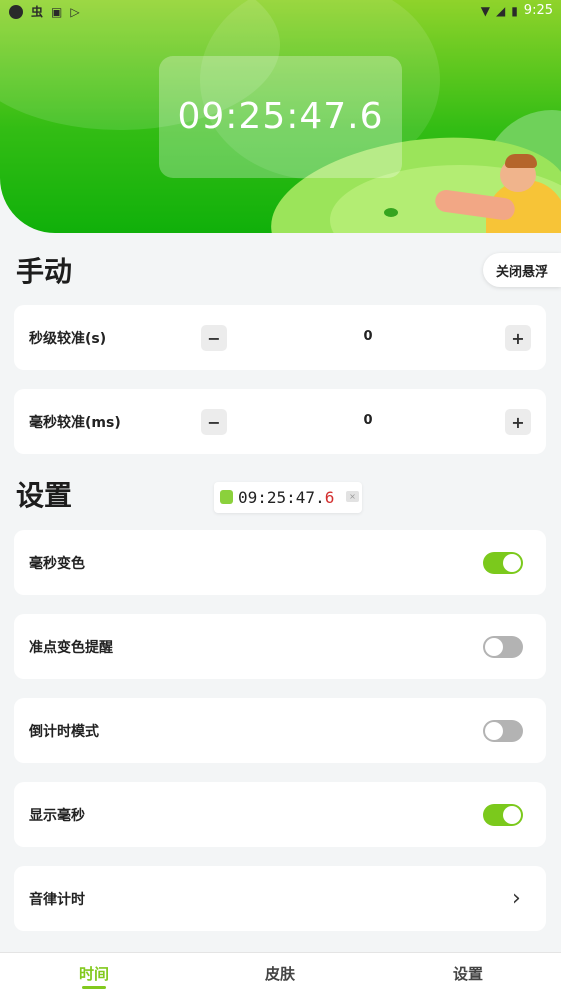  What do you see at coordinates (368, 420) in the screenshot?
I see `milliseconds-calibration-value: 0` at bounding box center [368, 420].